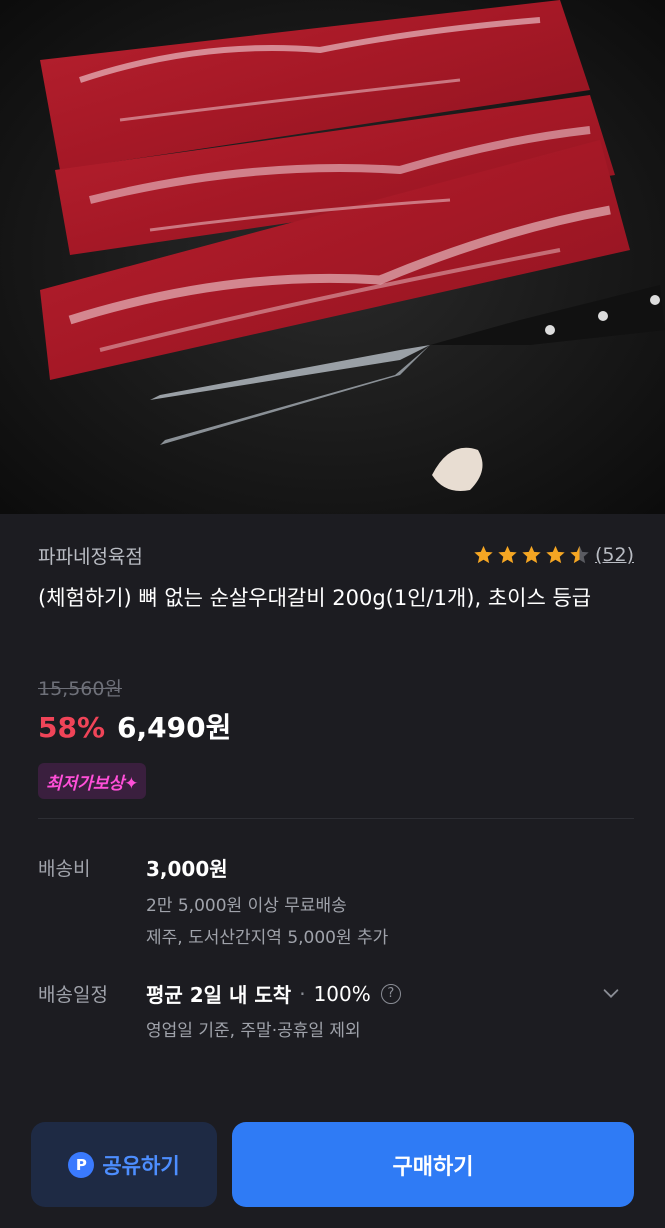  Describe the element at coordinates (64, 869) in the screenshot. I see `shipping-fee-label: 배송비` at that location.